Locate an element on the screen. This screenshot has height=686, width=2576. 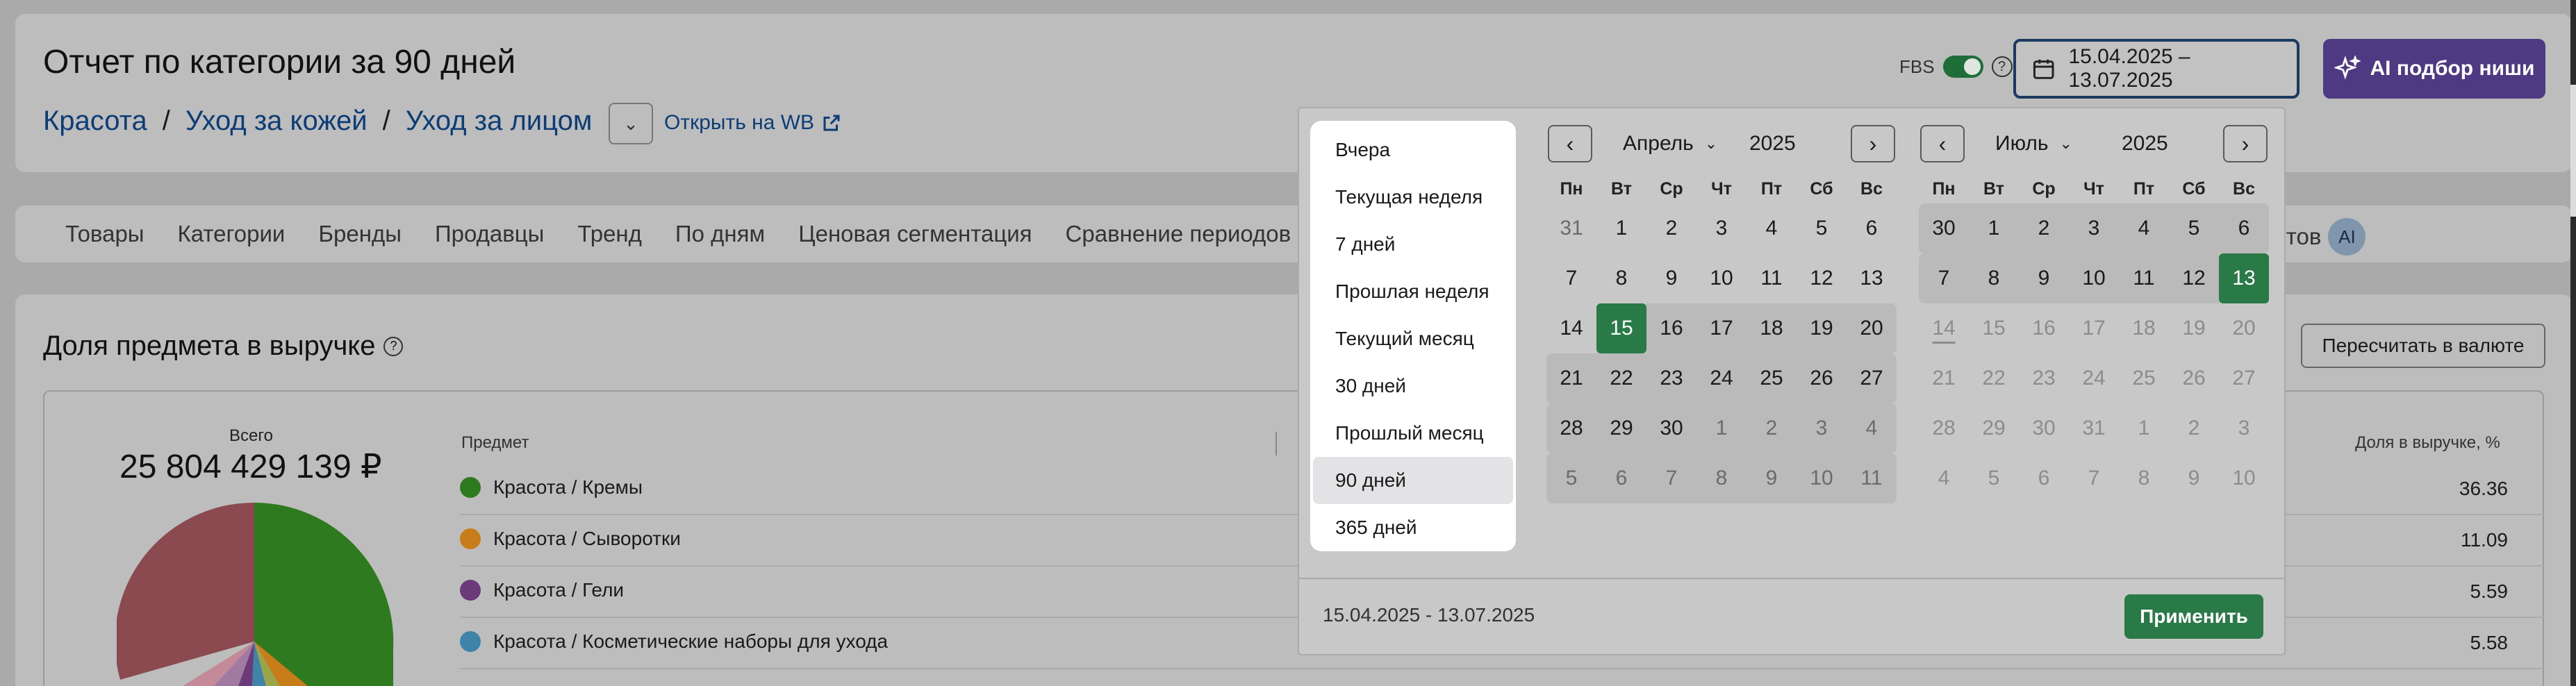
calendar-day: 18 is located at coordinates (2144, 328).